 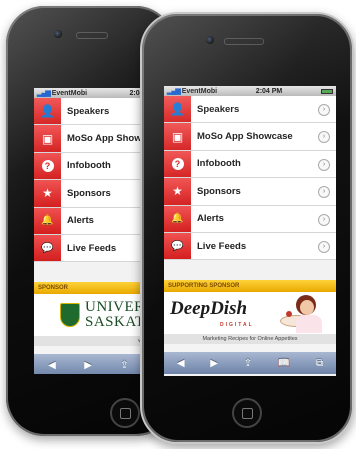 I want to click on menu-item-alerts: 🔔 Alerts ›, so click(x=250, y=219).